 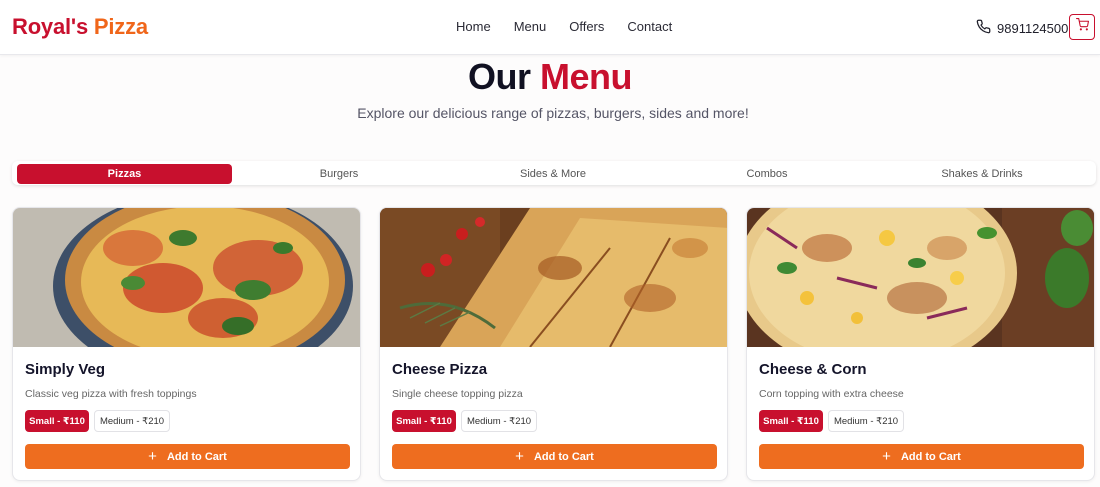 What do you see at coordinates (440, 369) in the screenshot?
I see `item-name: Cheese Pizza` at bounding box center [440, 369].